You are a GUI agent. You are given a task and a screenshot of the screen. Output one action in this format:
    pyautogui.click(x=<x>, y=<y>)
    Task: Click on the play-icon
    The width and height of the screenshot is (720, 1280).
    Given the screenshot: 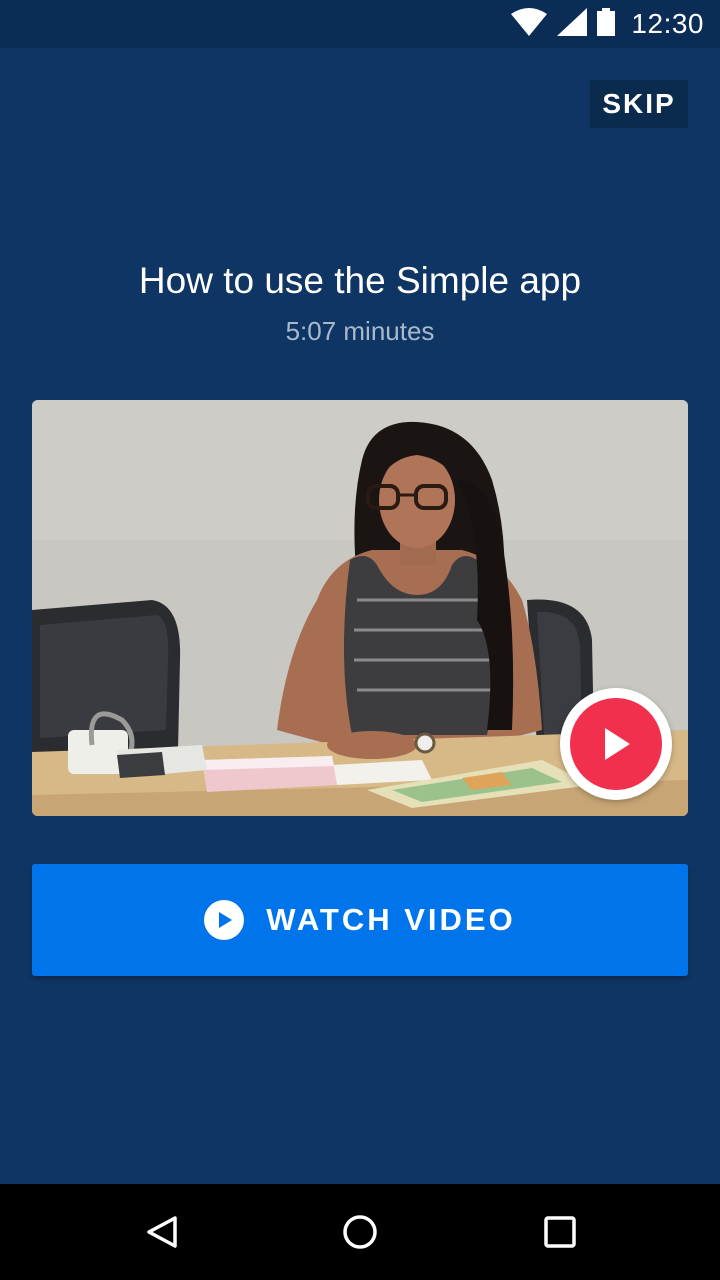 What is the action you would take?
    pyautogui.click(x=616, y=744)
    